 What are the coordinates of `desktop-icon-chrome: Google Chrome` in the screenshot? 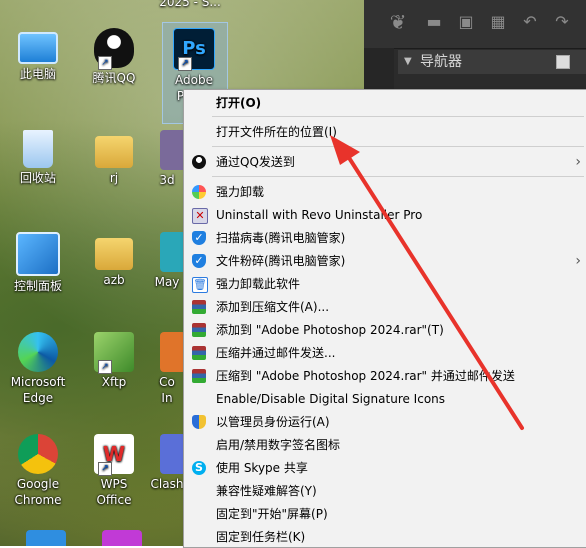 It's located at (38, 468).